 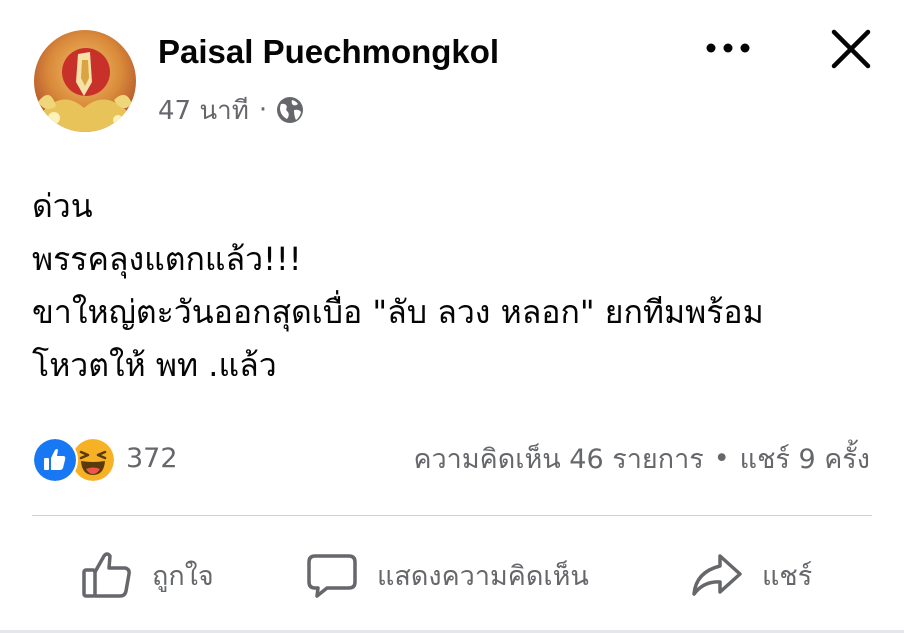 I want to click on reaction-count: 372, so click(x=152, y=458).